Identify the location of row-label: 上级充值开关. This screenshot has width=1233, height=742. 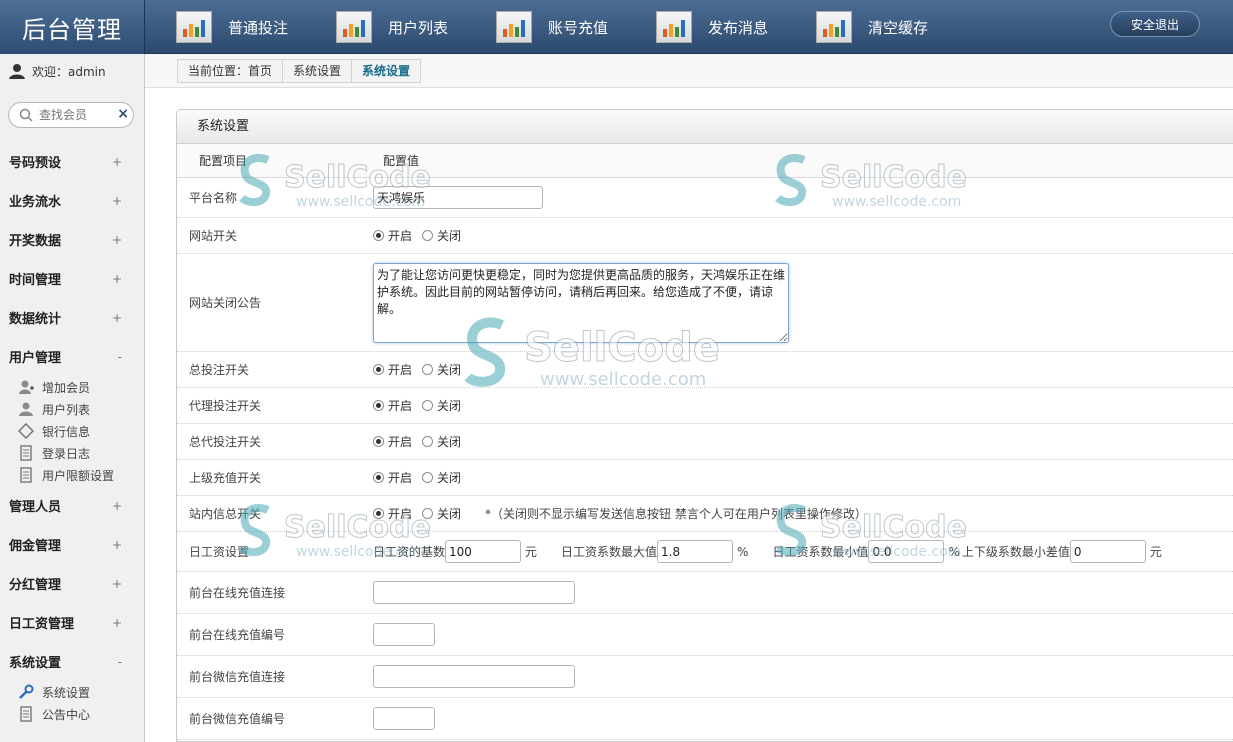
(225, 478).